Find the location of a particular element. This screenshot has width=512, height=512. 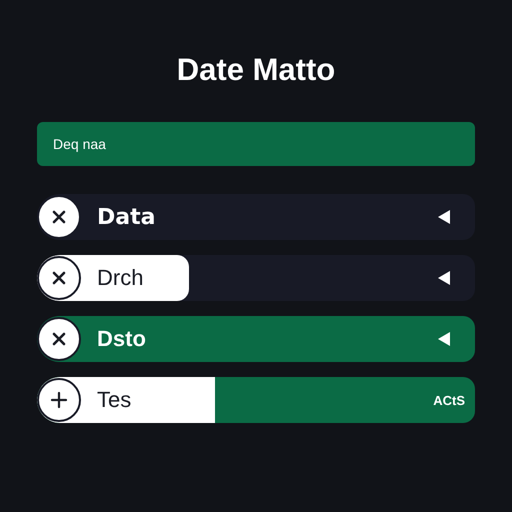

progress-bar: Tes ACtS is located at coordinates (256, 400).